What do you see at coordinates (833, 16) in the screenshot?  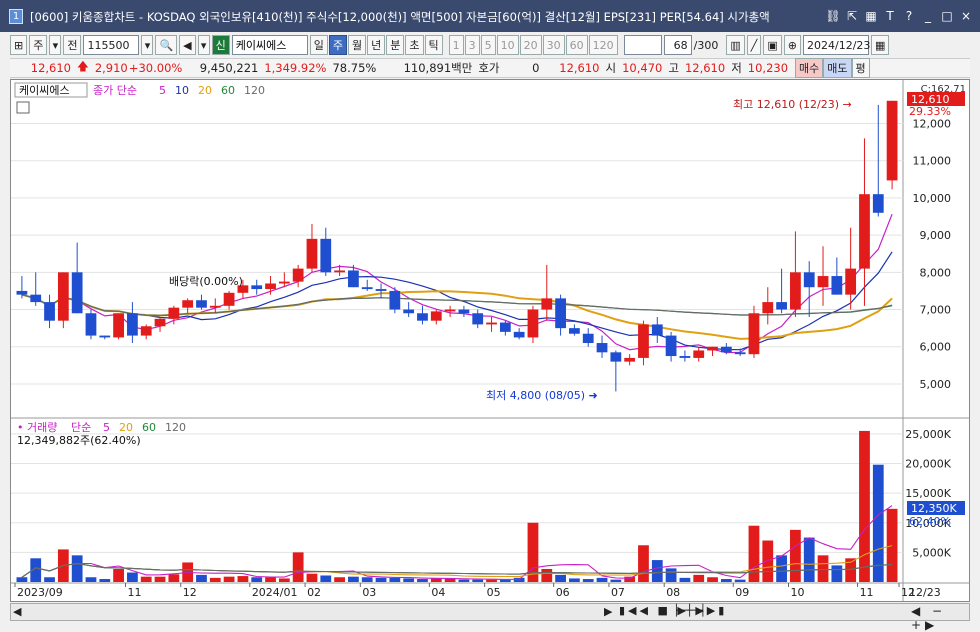 I see `link-icon: ⛓` at bounding box center [833, 16].